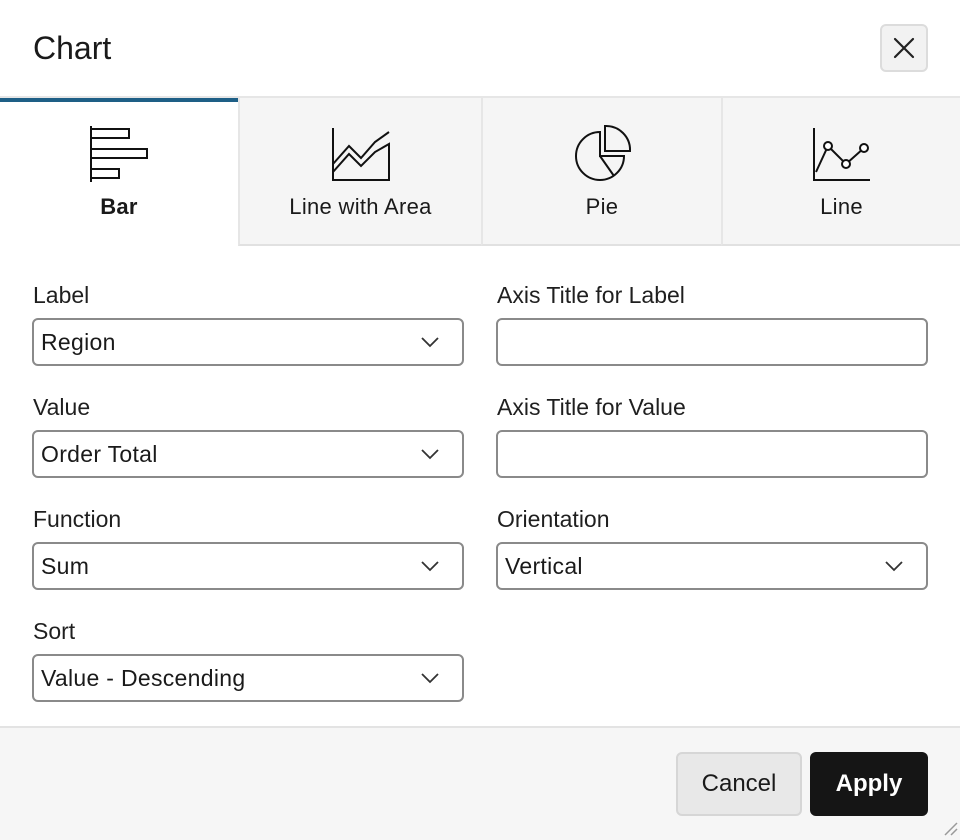 This screenshot has height=840, width=960. What do you see at coordinates (591, 295) in the screenshot?
I see `axis-title-label-field-title: Axis Title for Label` at bounding box center [591, 295].